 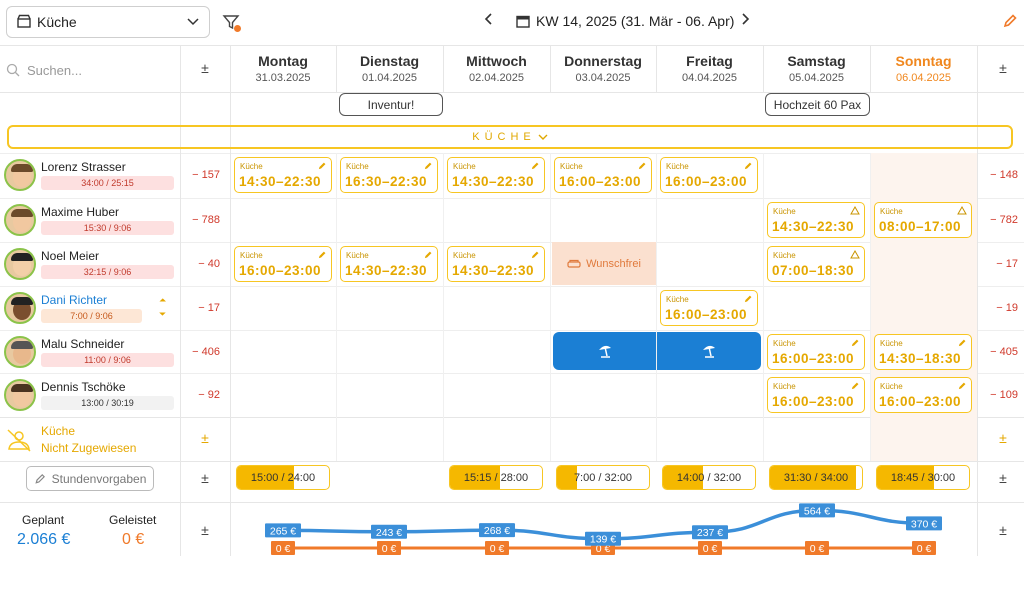 I want to click on vacation-block-thursday, so click(x=604, y=351).